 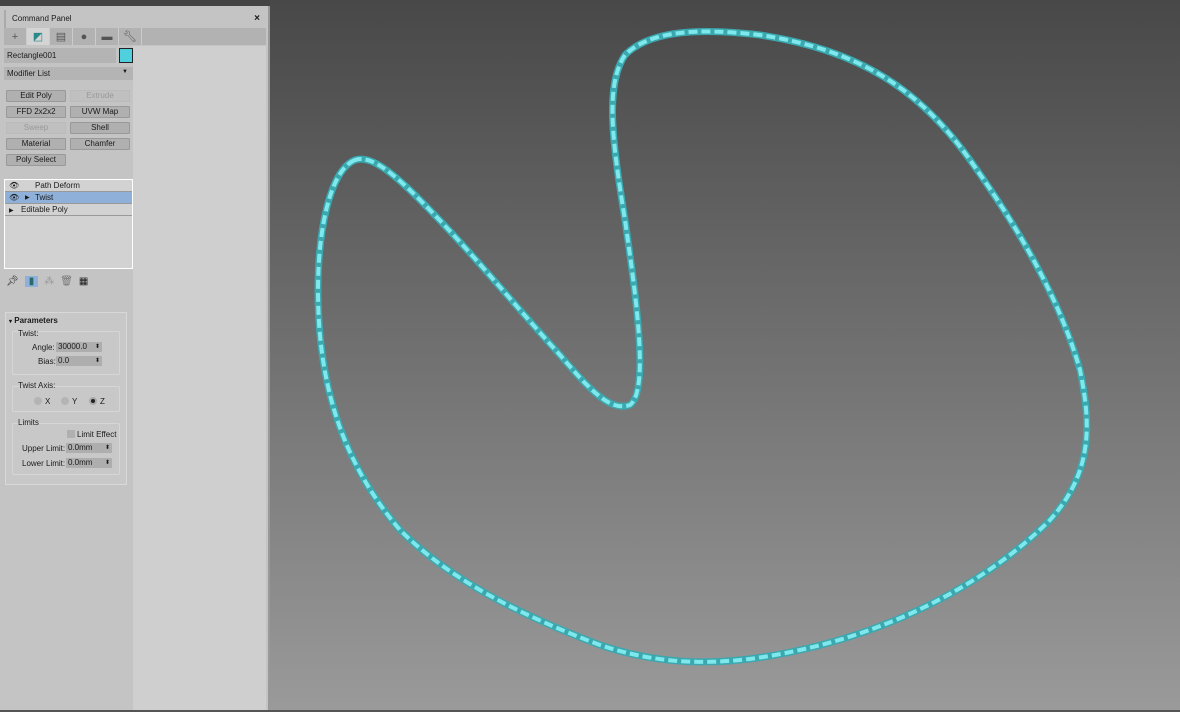 I want to click on stack-item-label: Editable Poly, so click(x=44, y=209).